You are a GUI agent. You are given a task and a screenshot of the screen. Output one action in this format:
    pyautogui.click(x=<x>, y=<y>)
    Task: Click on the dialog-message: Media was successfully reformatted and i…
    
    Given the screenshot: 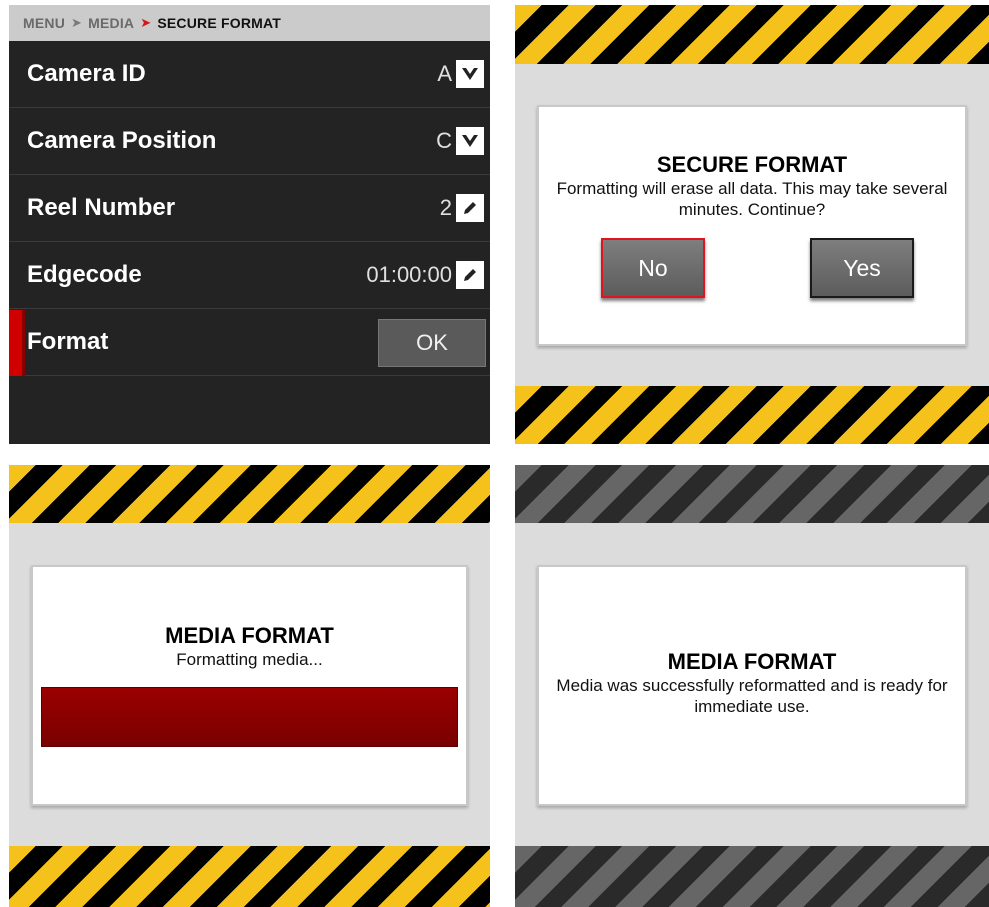 What is the action you would take?
    pyautogui.click(x=752, y=696)
    